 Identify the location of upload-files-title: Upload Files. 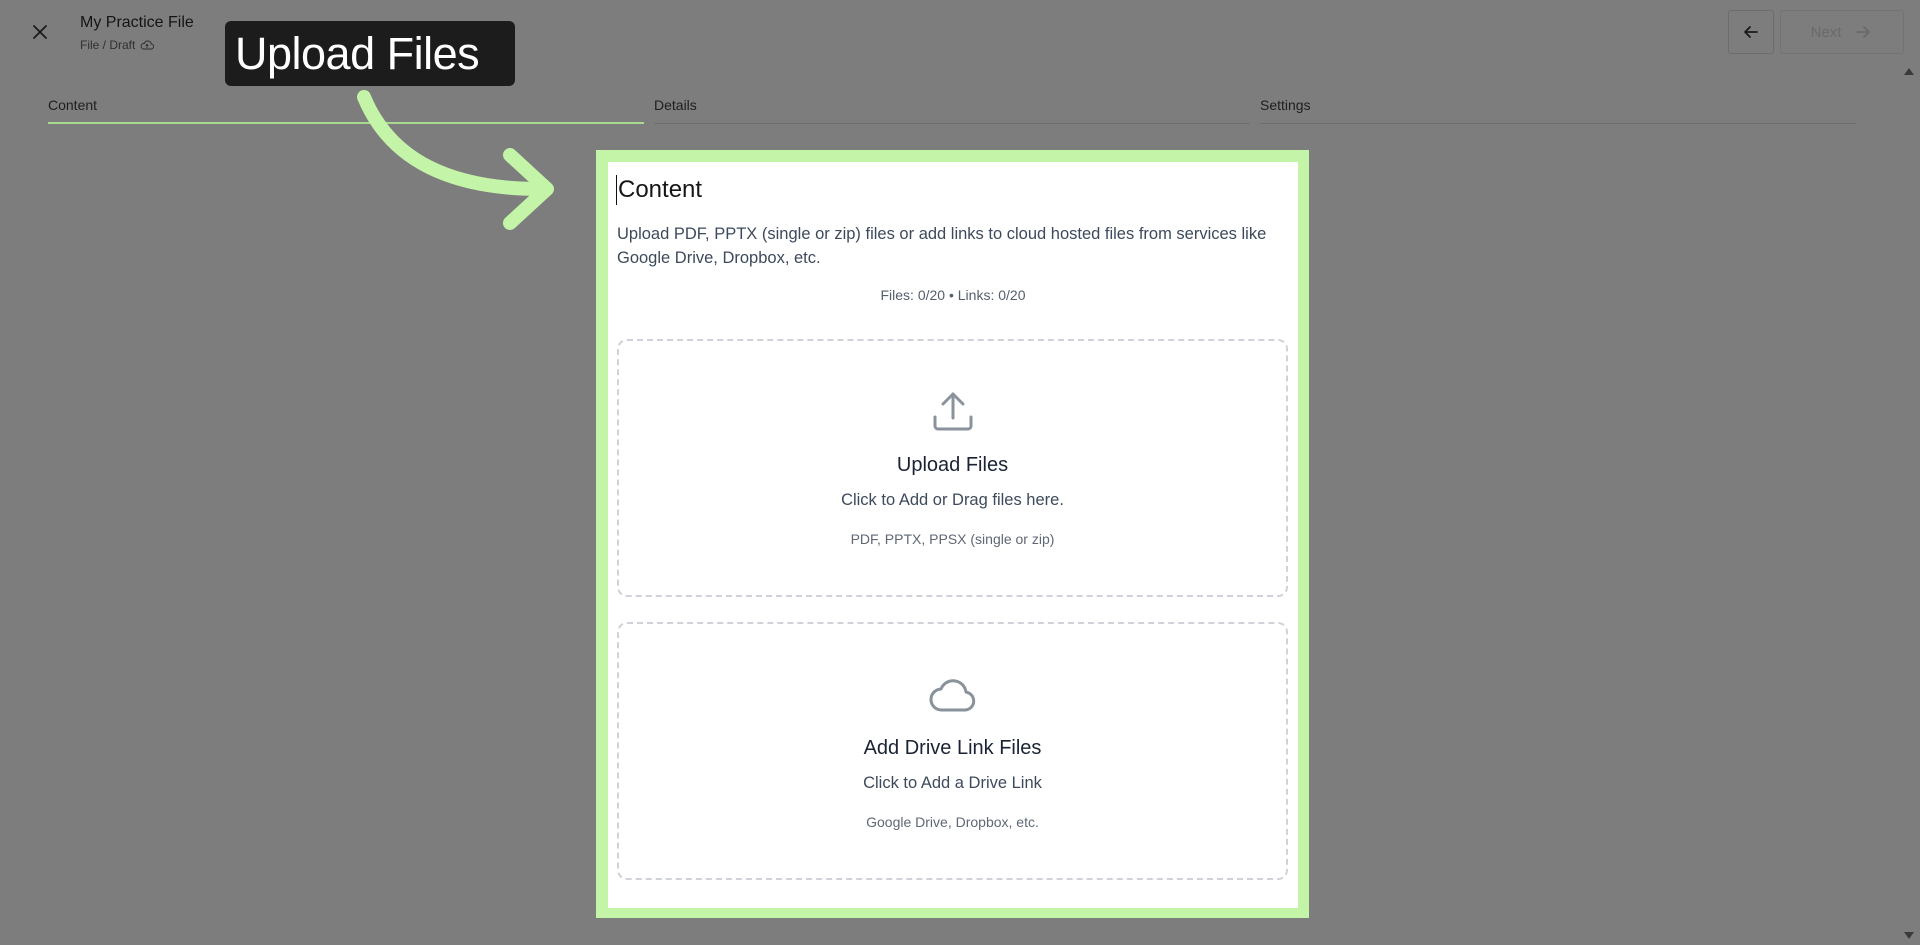
(952, 465).